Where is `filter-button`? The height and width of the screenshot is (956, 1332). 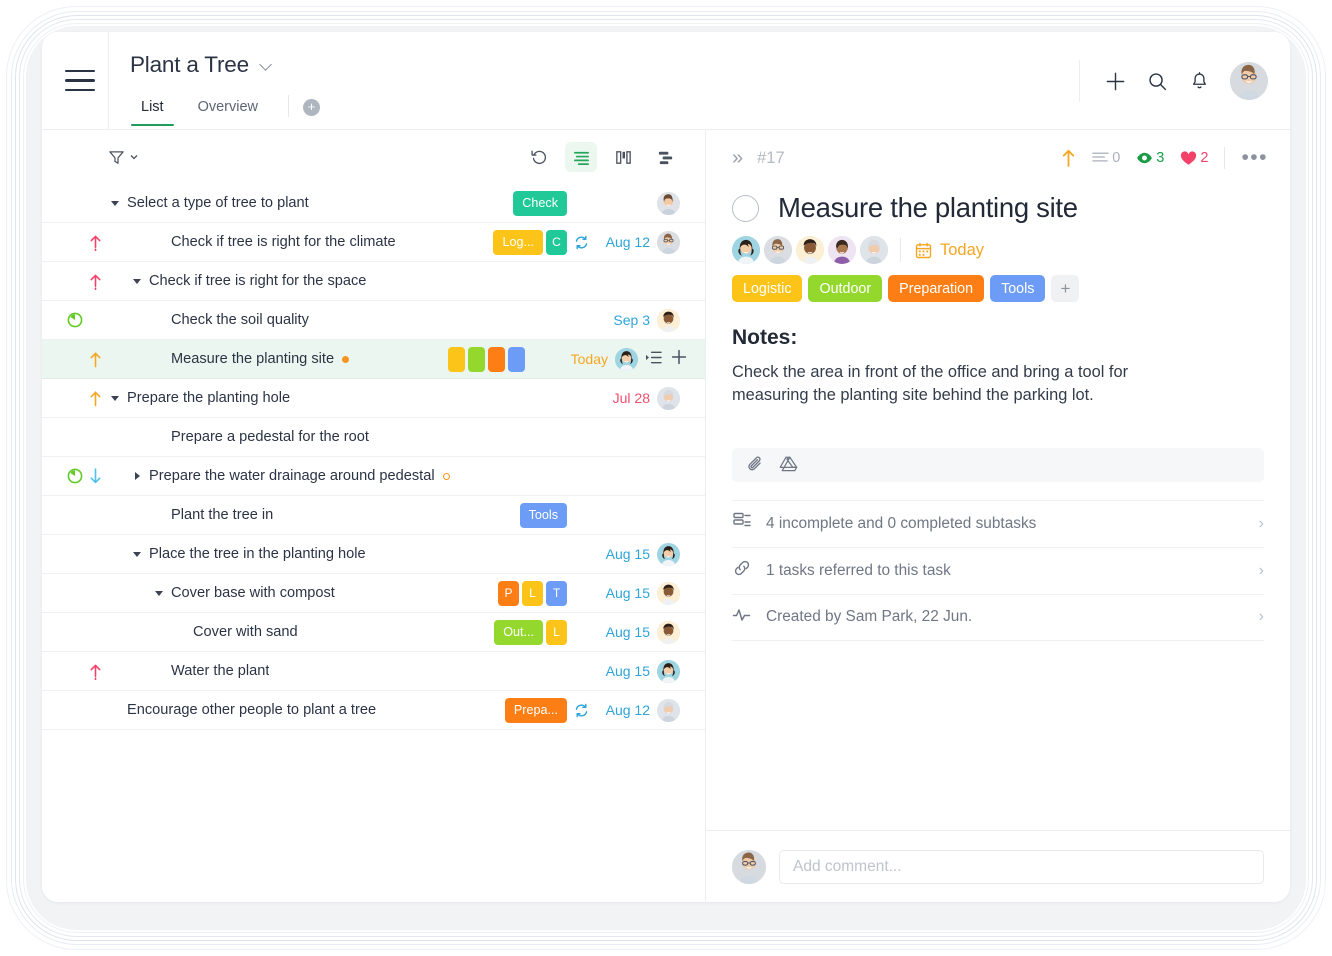 filter-button is located at coordinates (123, 157).